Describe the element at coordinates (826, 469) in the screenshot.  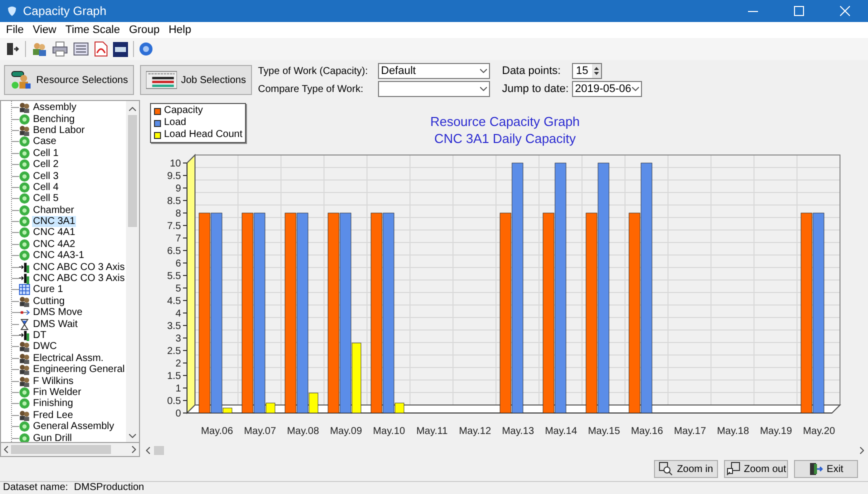
I see `exit-button: Exit` at that location.